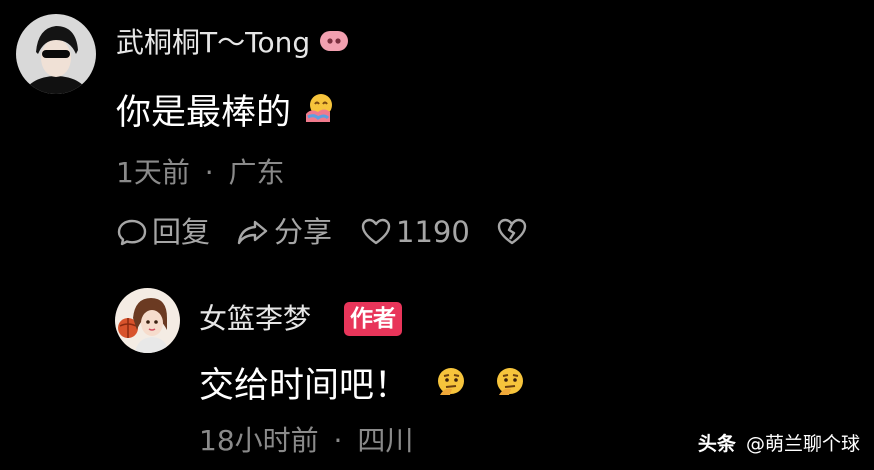  I want to click on comment-actions: 回复 分享 1190, so click(322, 232).